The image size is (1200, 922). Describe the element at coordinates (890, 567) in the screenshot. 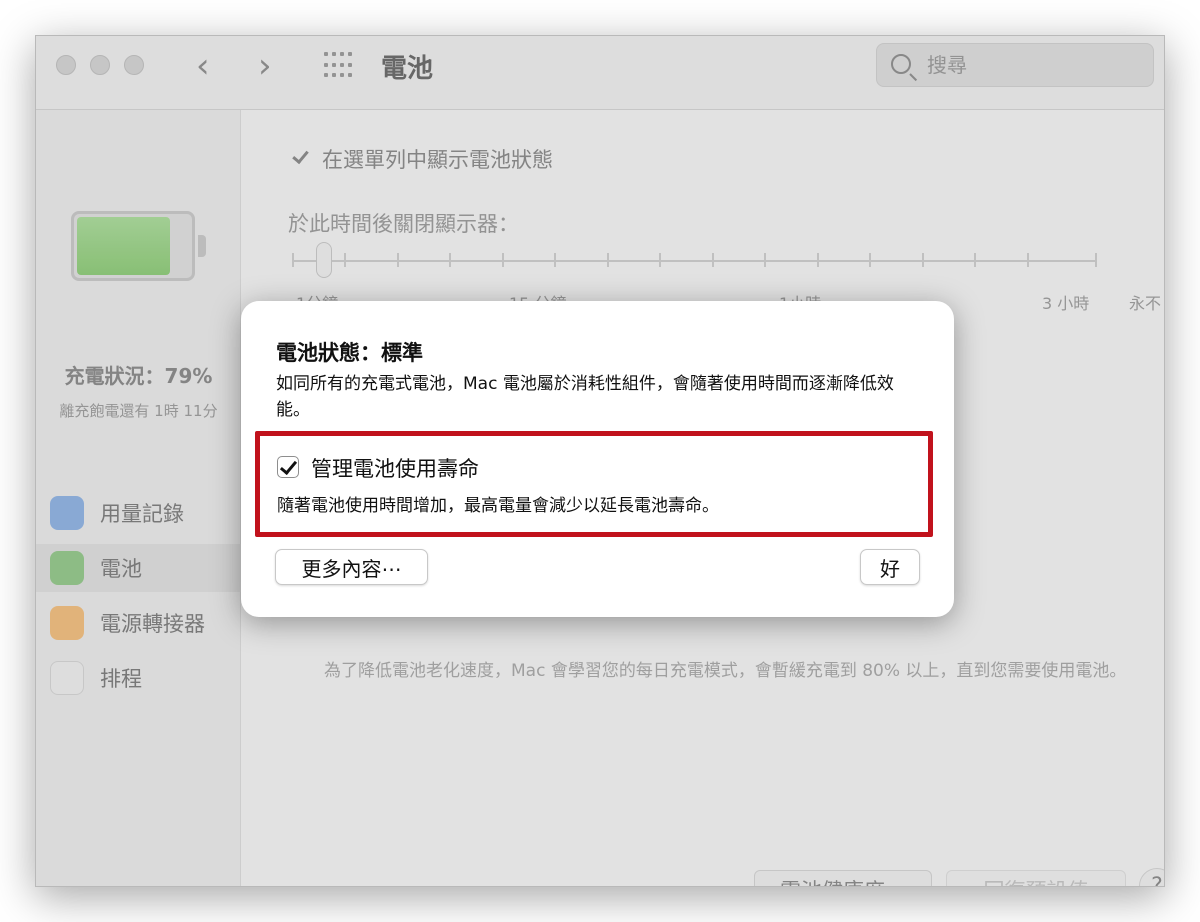

I see `ok-button: 好` at that location.